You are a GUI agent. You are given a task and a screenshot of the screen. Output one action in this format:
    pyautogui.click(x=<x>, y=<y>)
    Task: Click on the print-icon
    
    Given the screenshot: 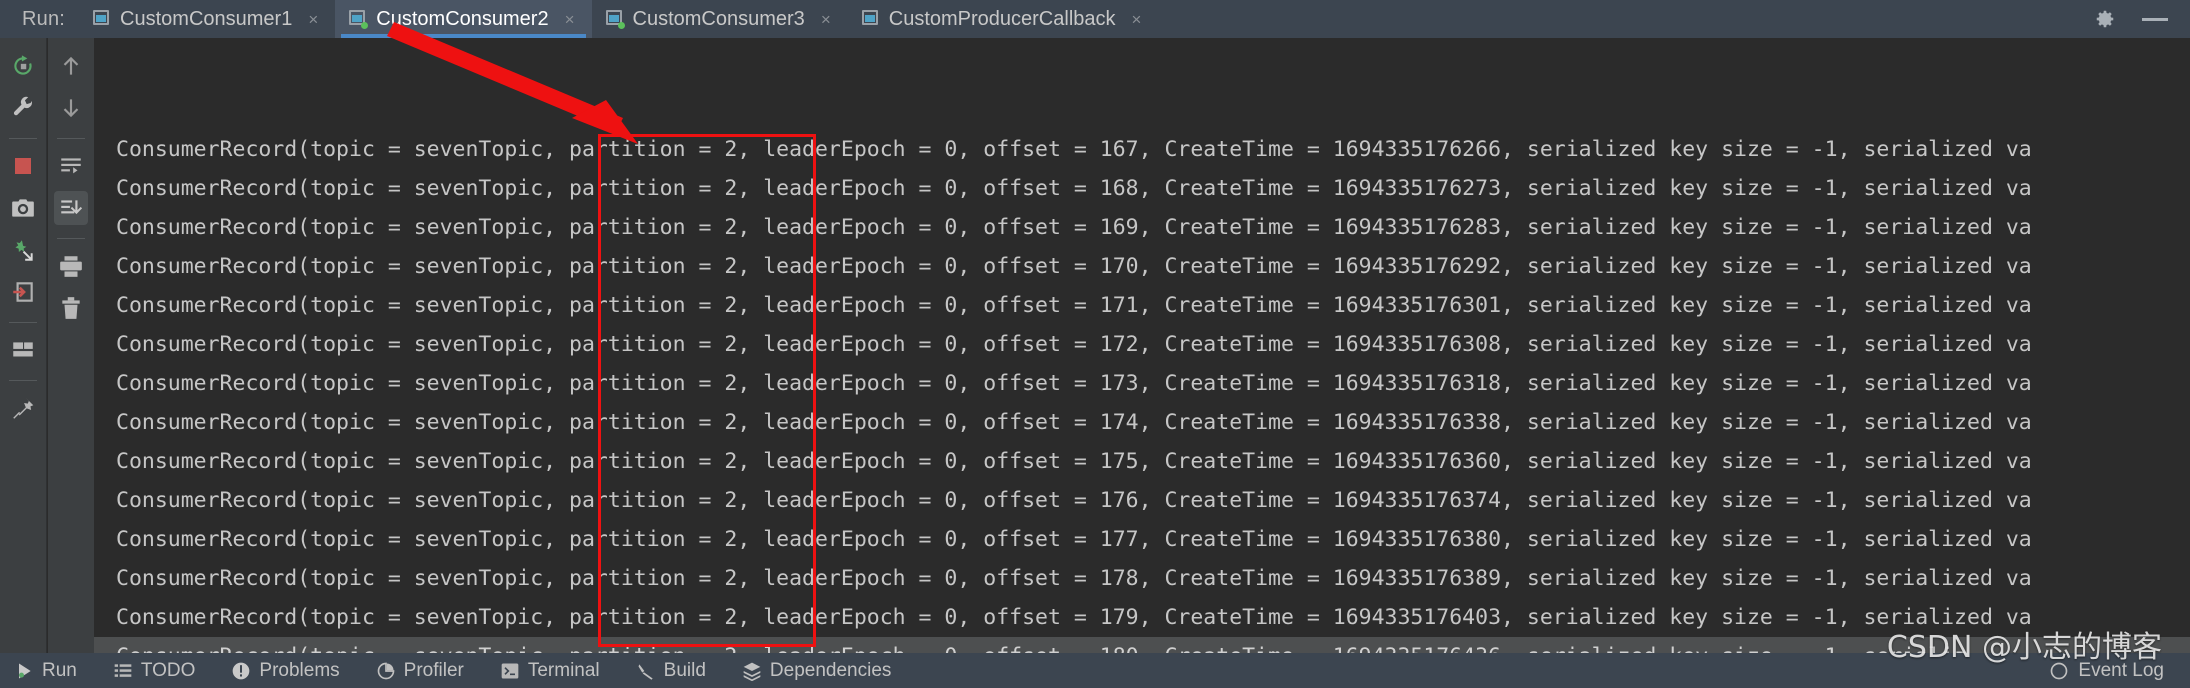 What is the action you would take?
    pyautogui.click(x=71, y=266)
    